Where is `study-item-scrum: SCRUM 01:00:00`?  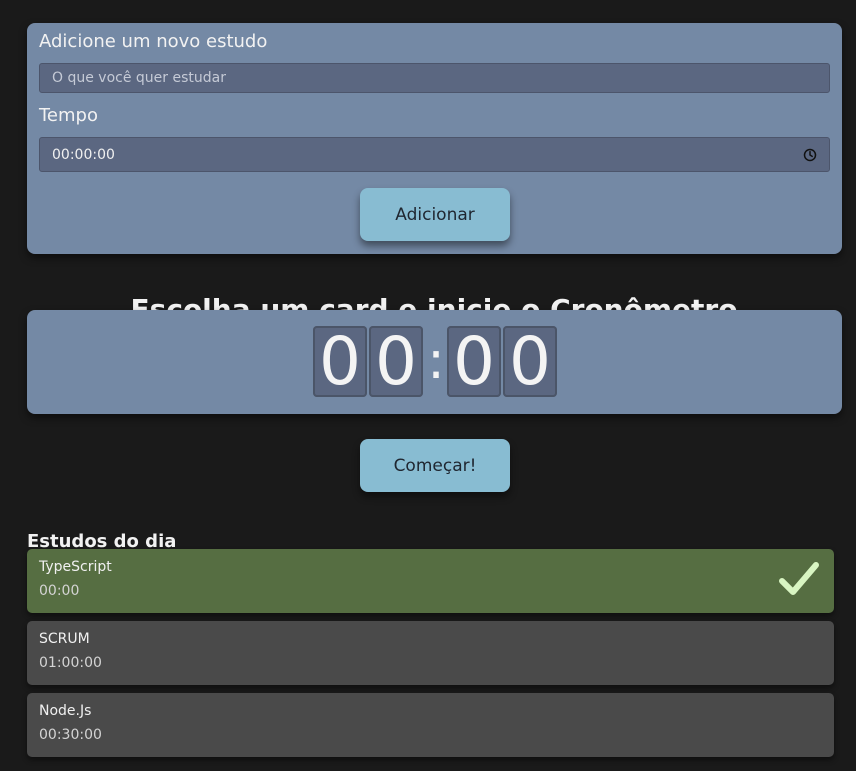 study-item-scrum: SCRUM 01:00:00 is located at coordinates (430, 653).